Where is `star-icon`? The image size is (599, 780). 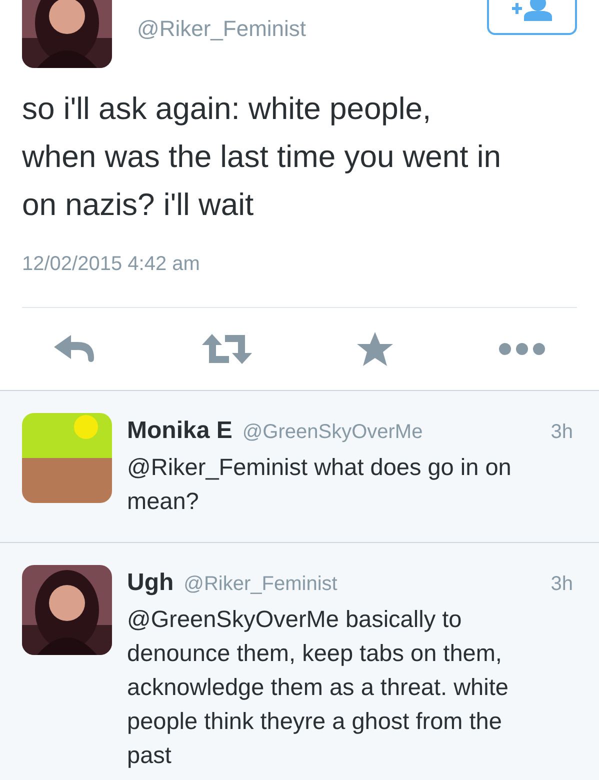
star-icon is located at coordinates (375, 349).